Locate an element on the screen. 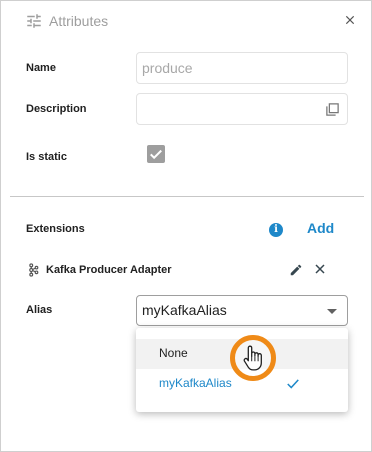  checkmark-icon is located at coordinates (156, 154).